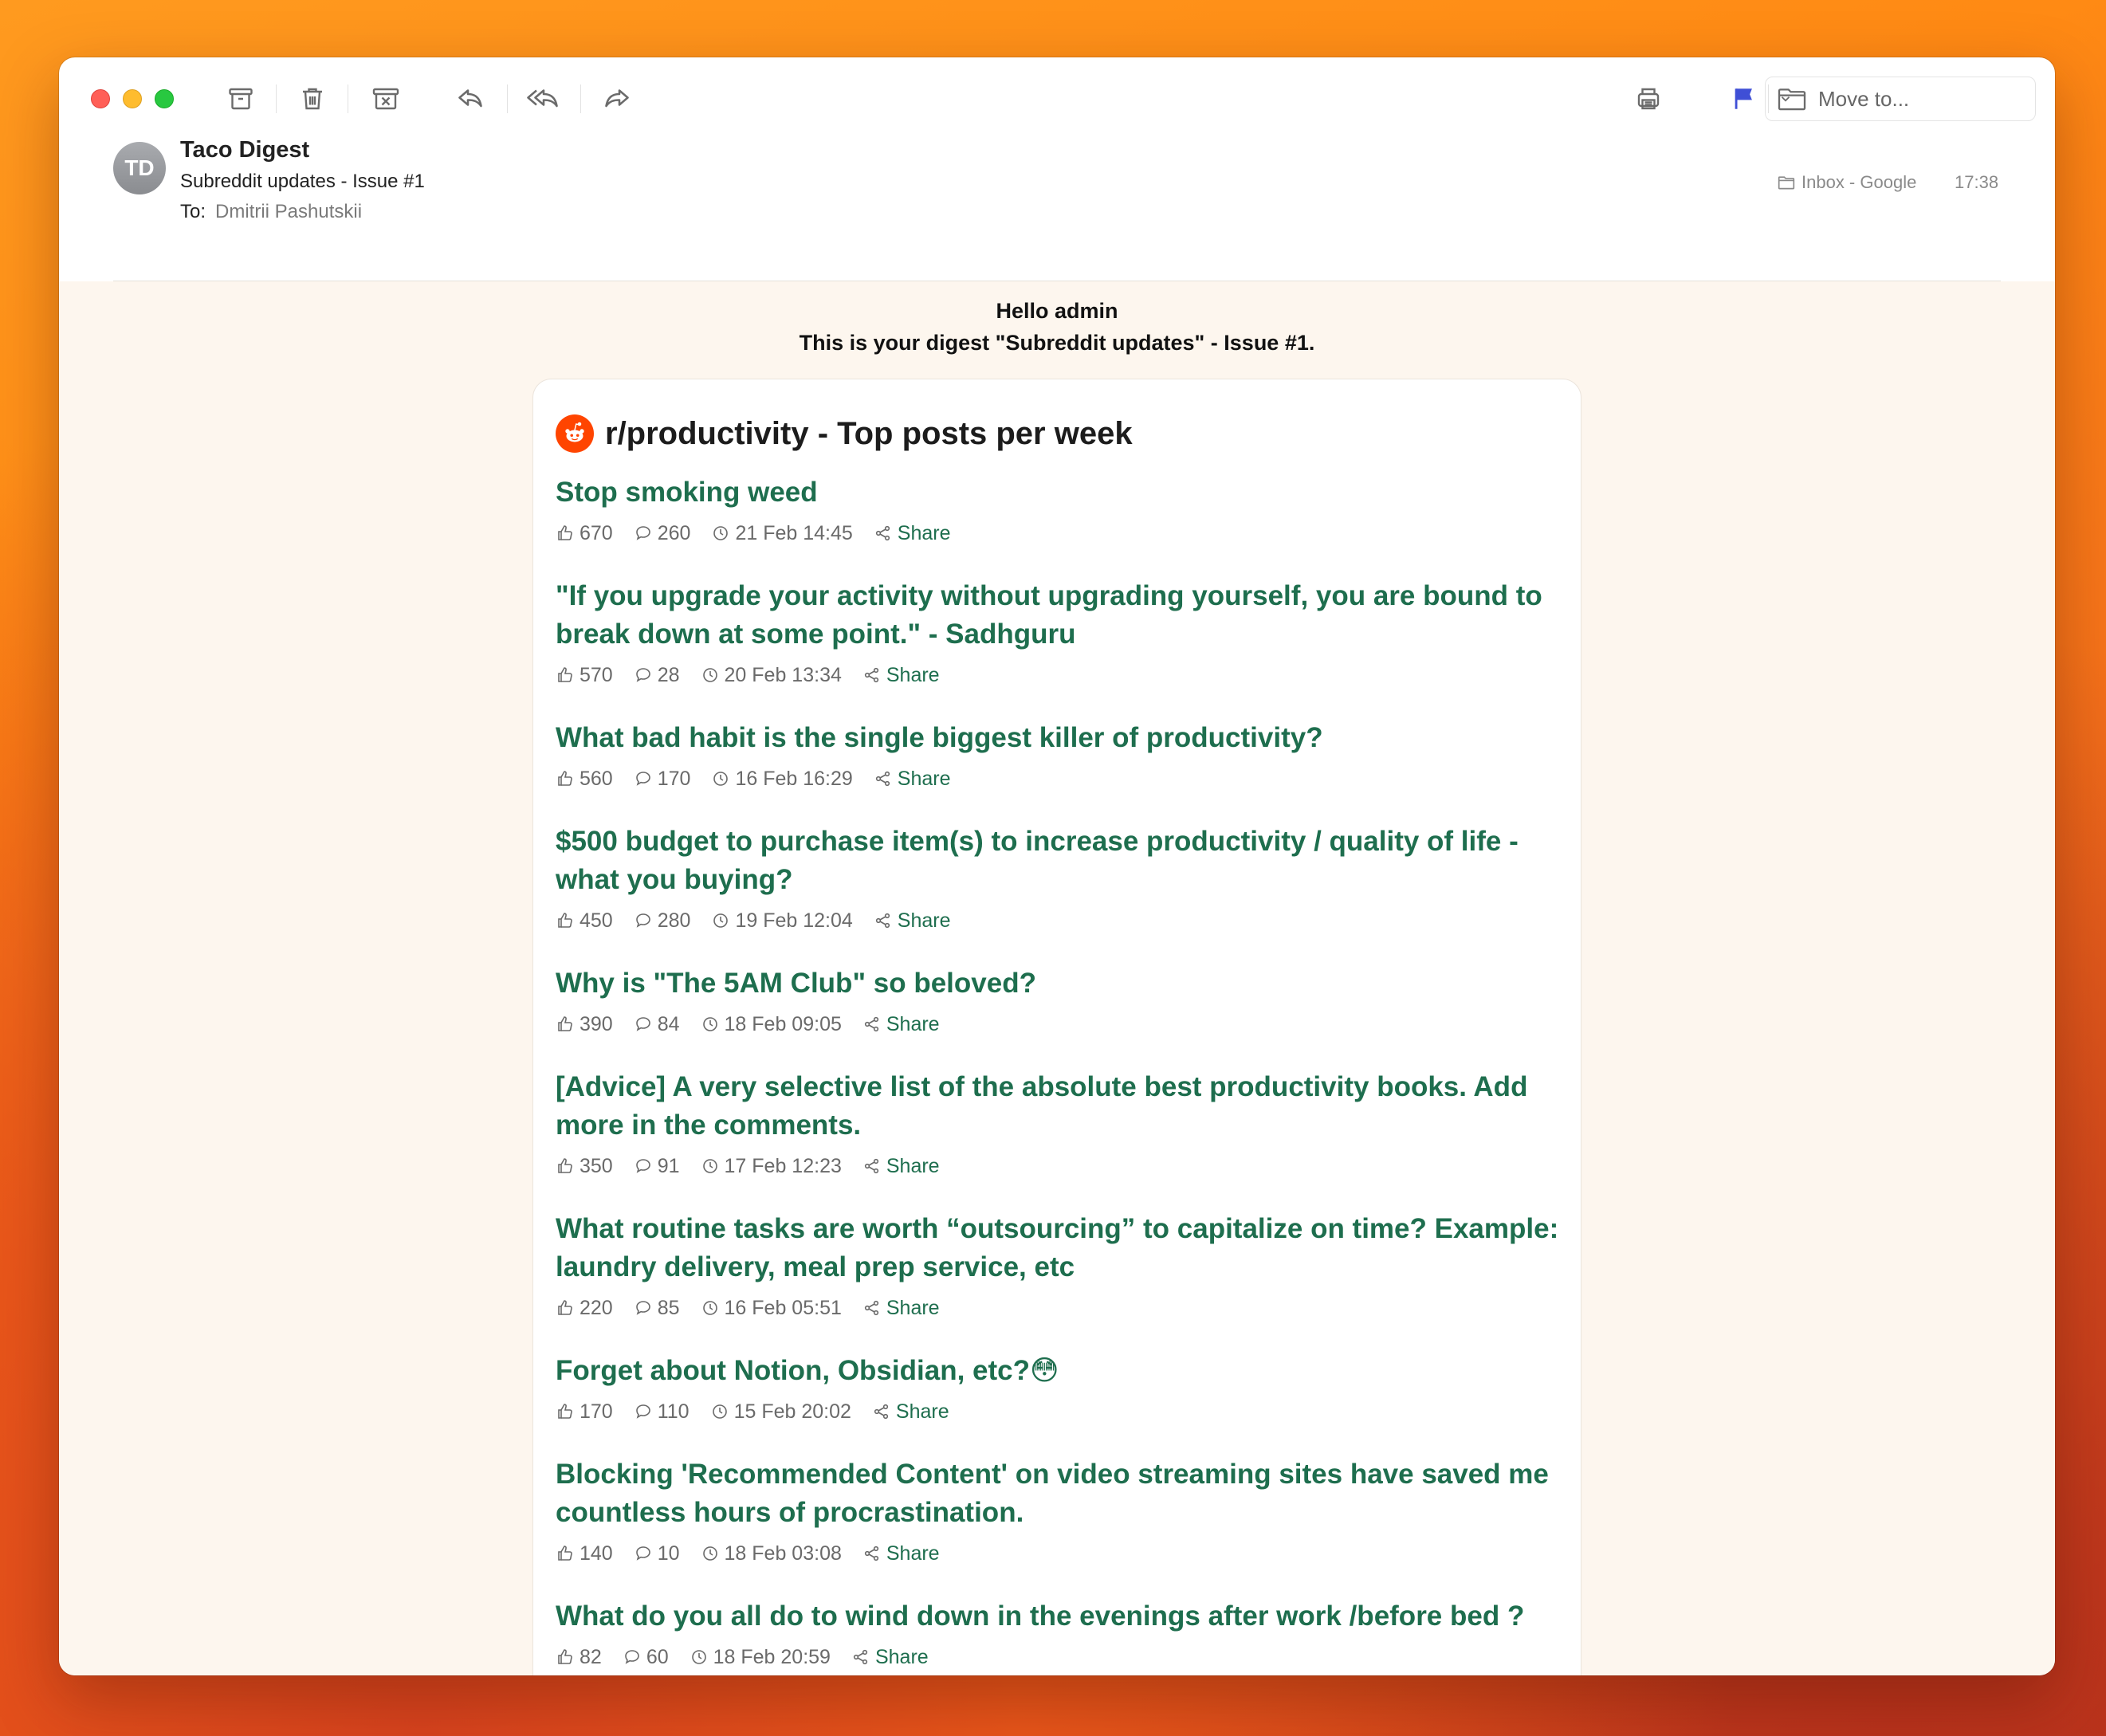 The width and height of the screenshot is (2106, 1736). I want to click on comment-count: 170, so click(662, 780).